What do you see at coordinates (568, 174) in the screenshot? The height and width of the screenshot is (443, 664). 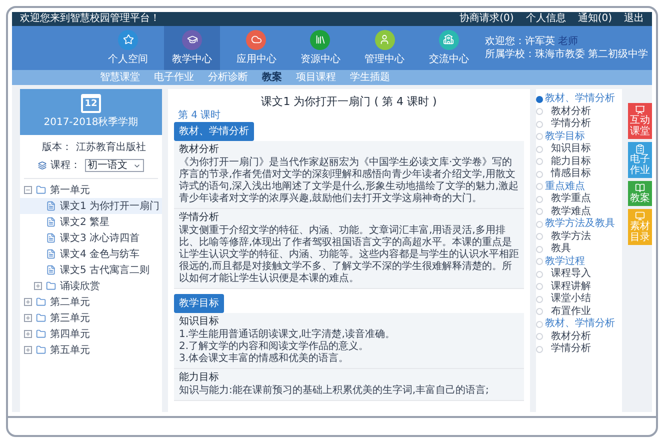 I see `outline-link: 情感目标` at bounding box center [568, 174].